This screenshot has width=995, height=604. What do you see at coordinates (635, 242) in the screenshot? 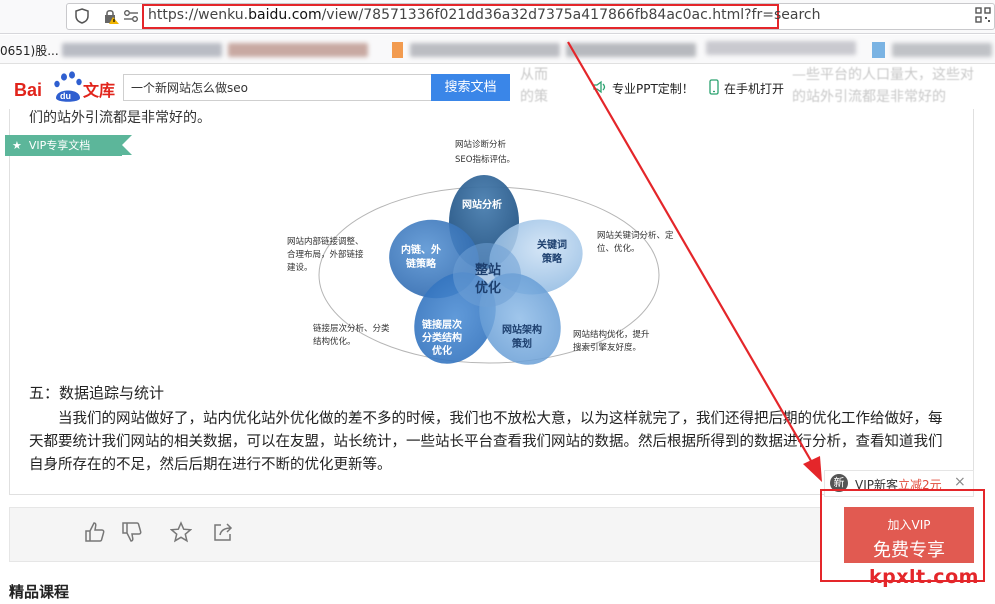
I see `note-right: 网站关键词分析、定位、优化。` at bounding box center [635, 242].